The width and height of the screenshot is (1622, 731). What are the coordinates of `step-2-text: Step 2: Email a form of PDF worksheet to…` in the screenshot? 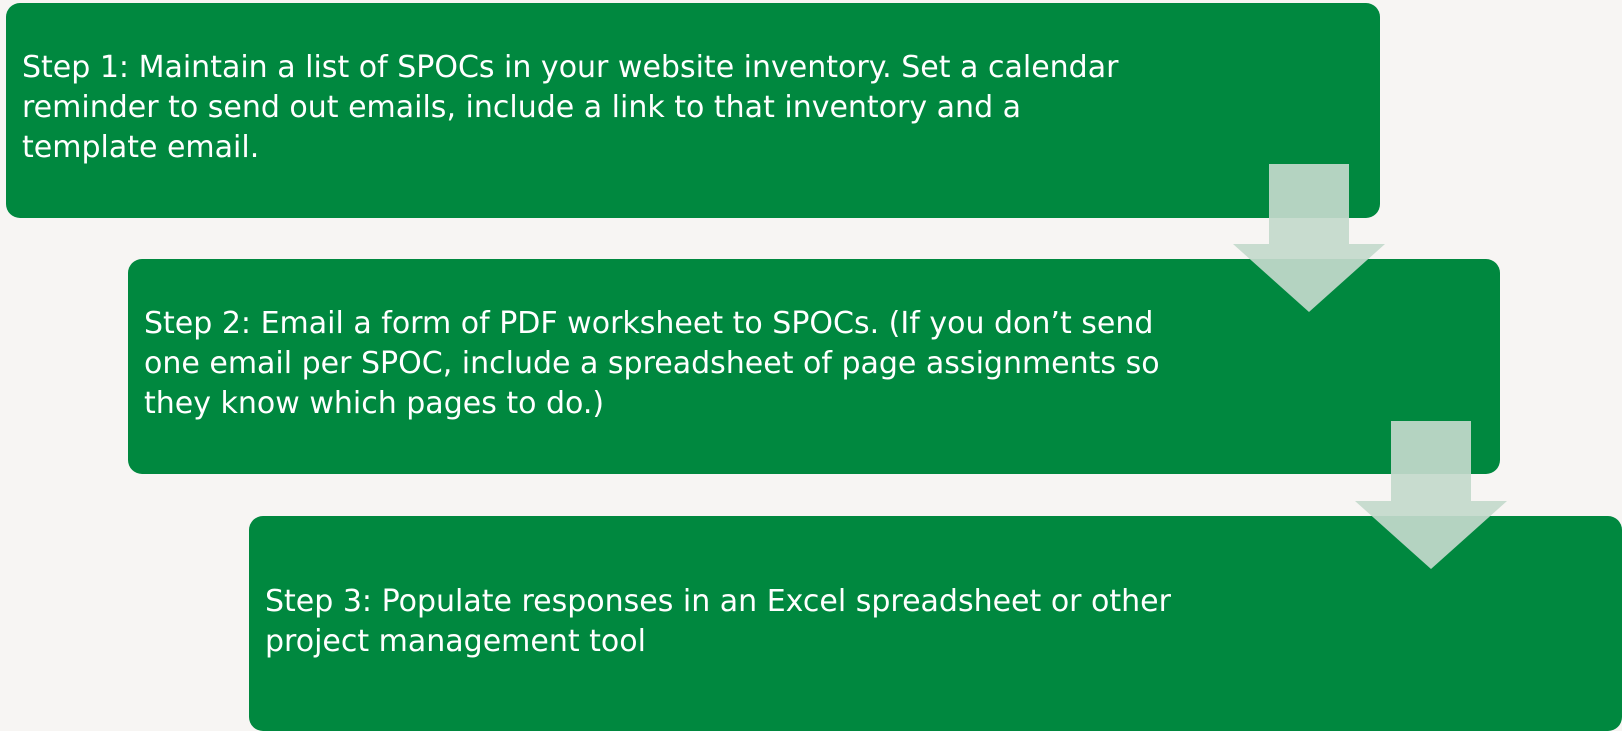 It's located at (652, 363).